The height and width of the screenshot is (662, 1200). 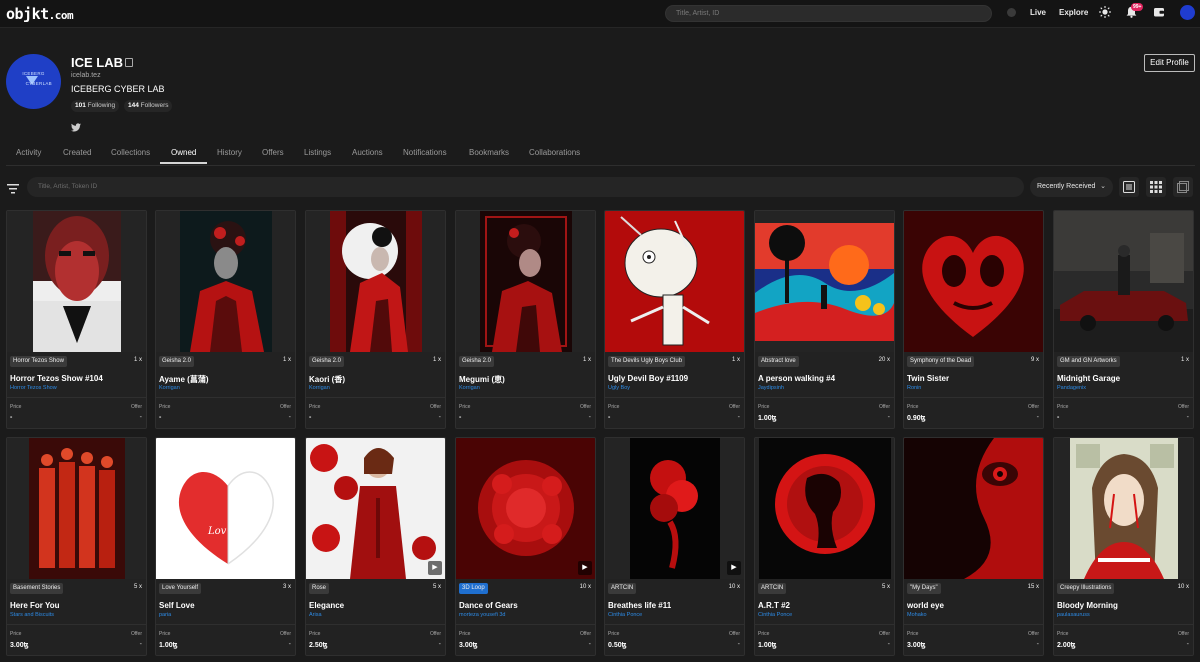 I want to click on wallet-icon, so click(x=1159, y=13).